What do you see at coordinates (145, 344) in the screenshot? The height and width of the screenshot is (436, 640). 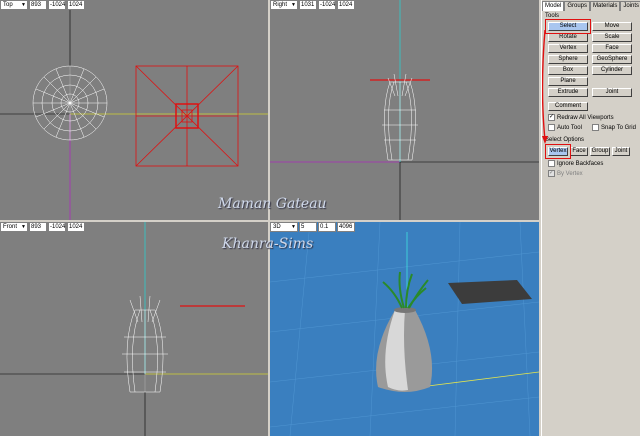 I see `vase-front-wireframe` at bounding box center [145, 344].